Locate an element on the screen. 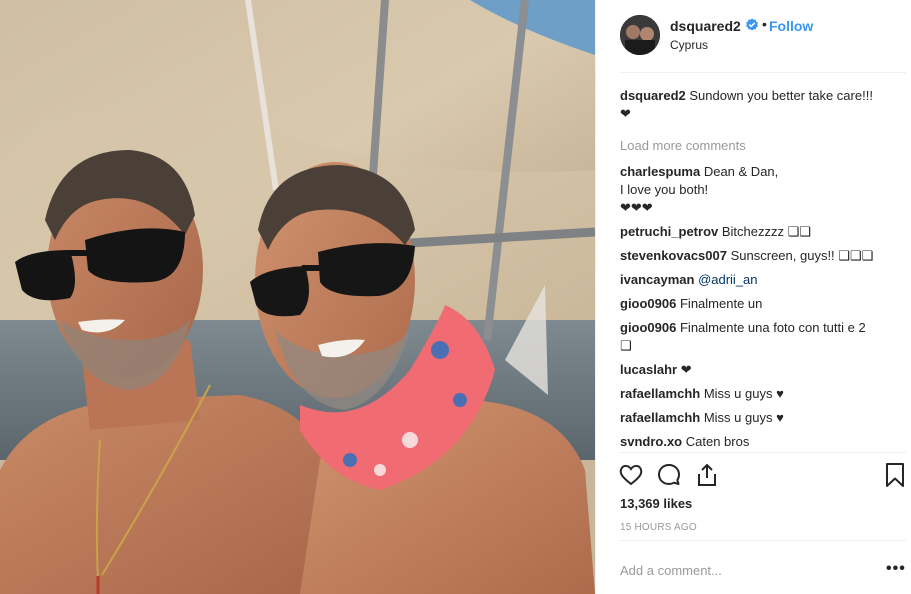  comment-icon is located at coordinates (669, 475).